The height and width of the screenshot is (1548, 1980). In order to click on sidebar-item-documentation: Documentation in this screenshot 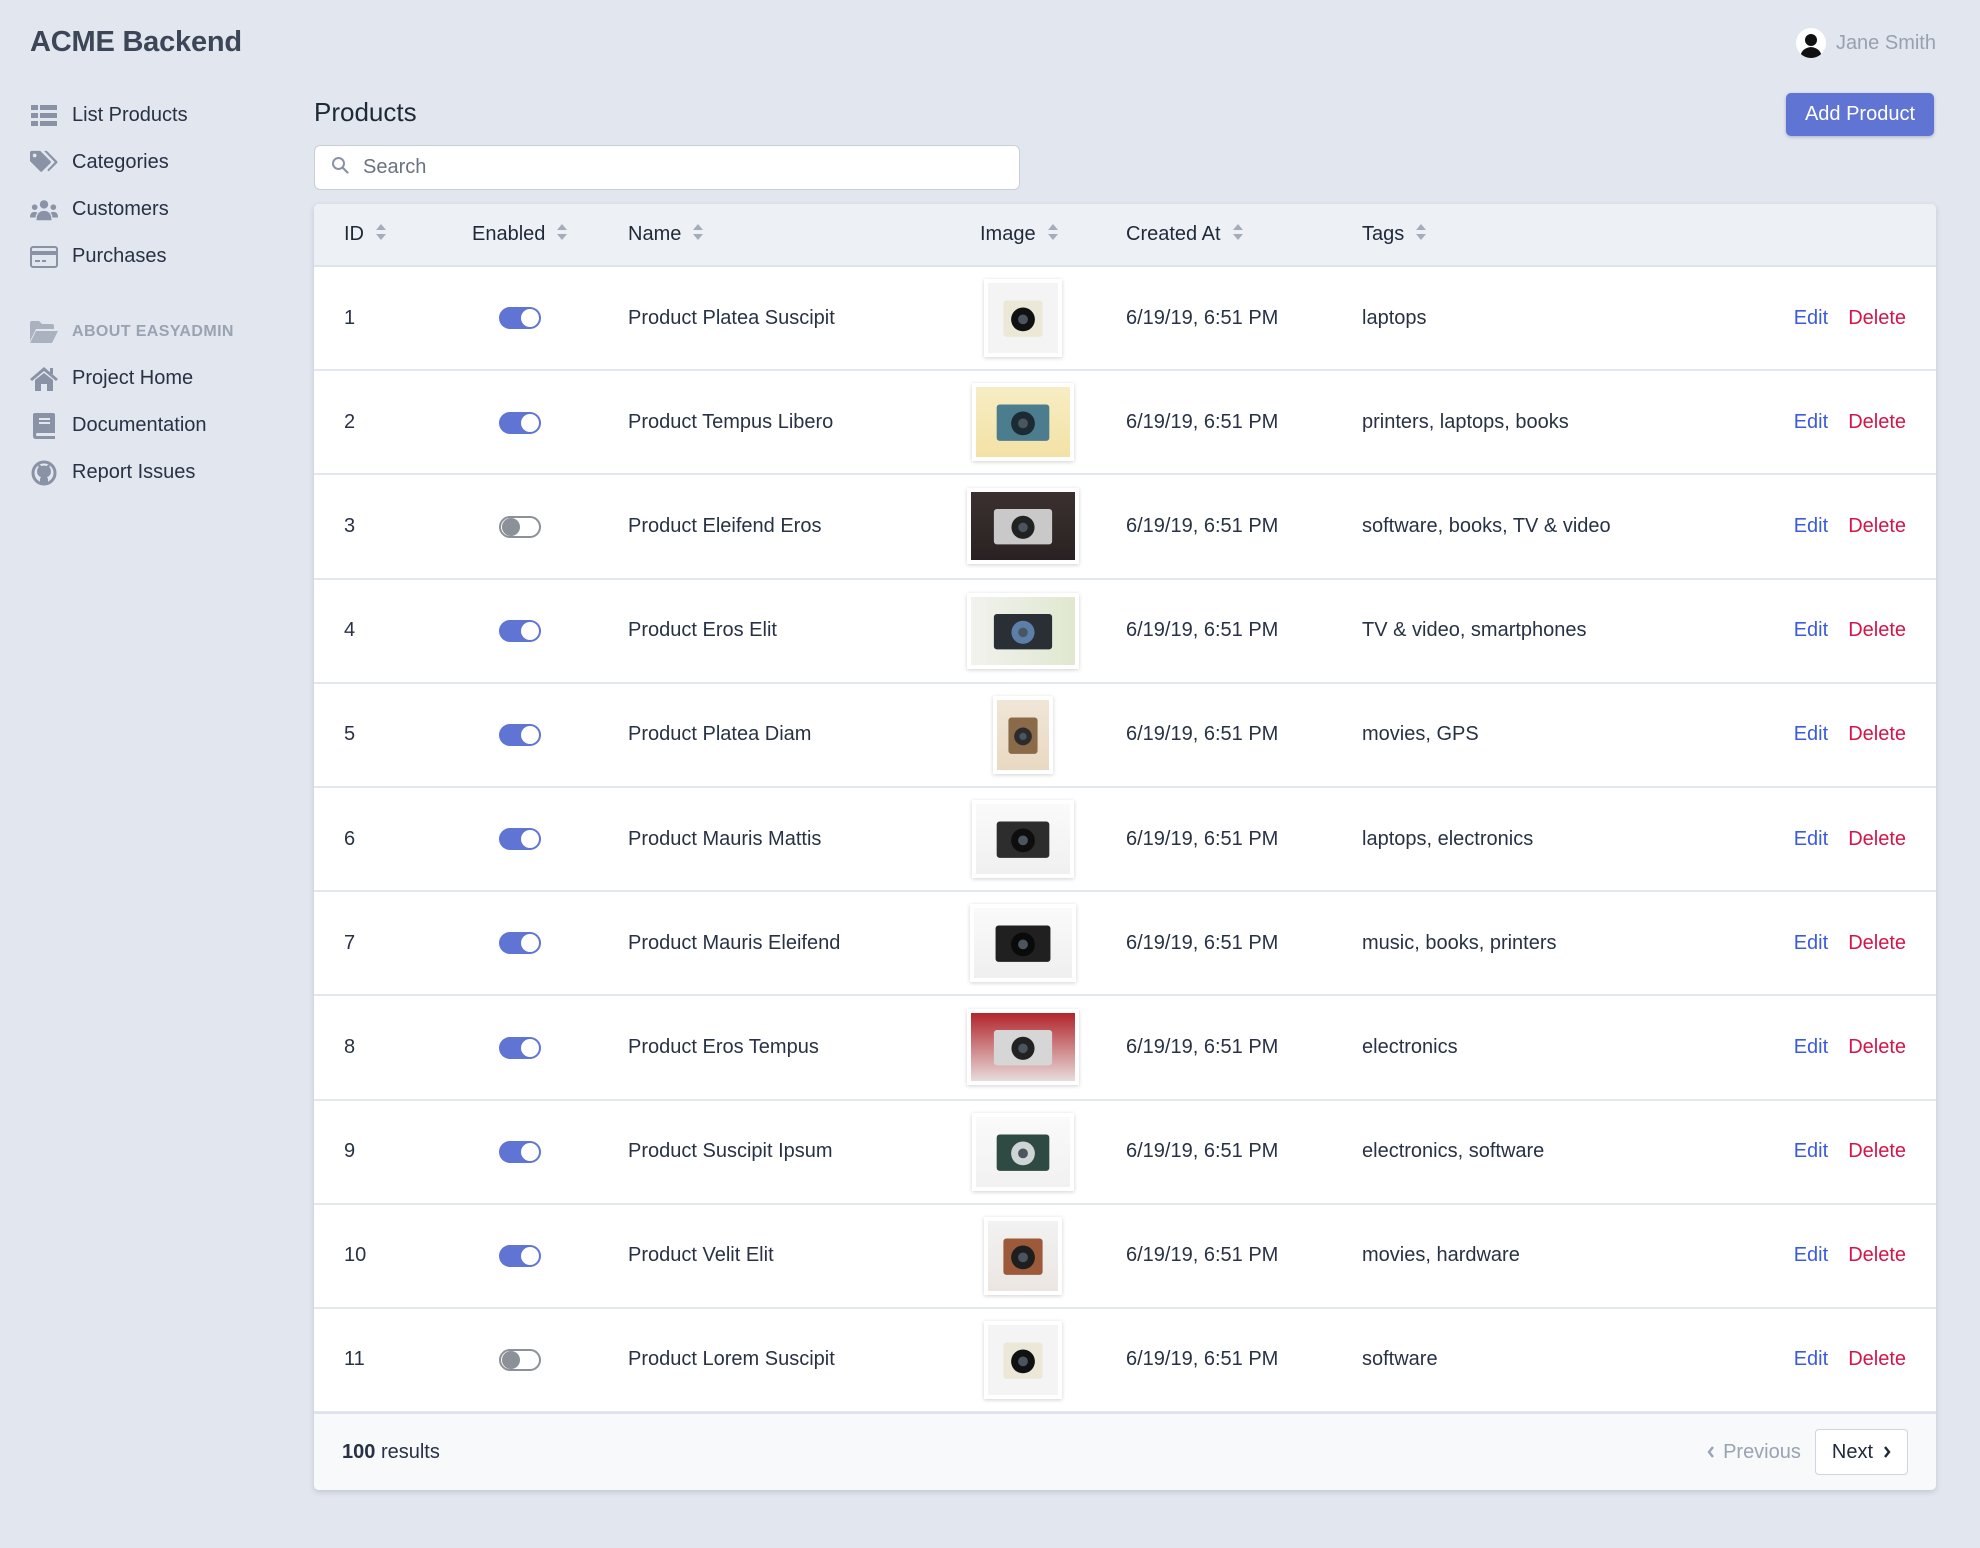, I will do `click(160, 425)`.